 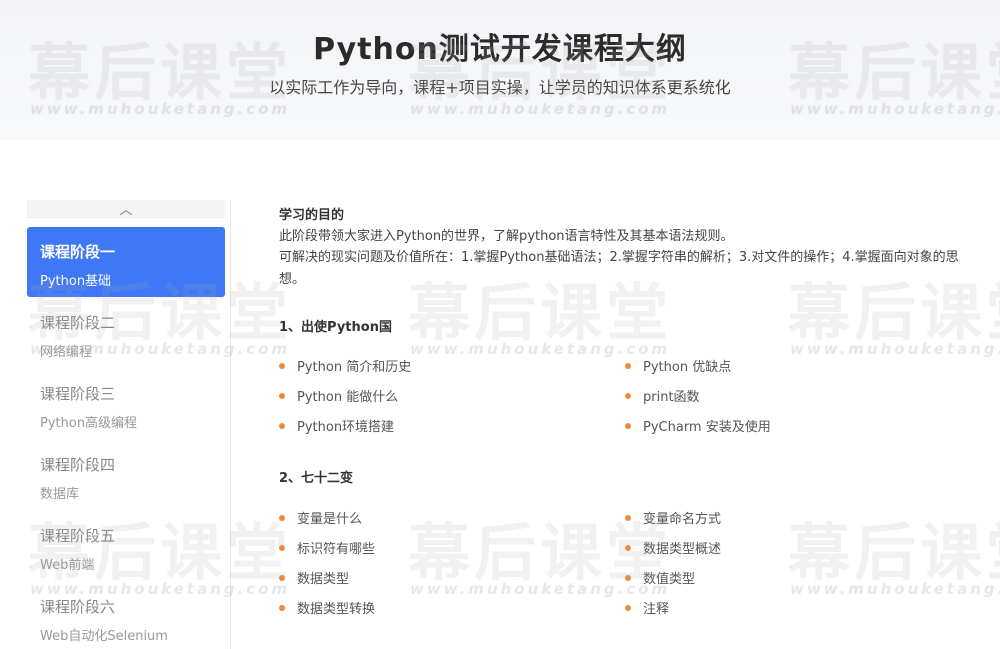 I want to click on stage-title: 课程阶段五, so click(x=78, y=536).